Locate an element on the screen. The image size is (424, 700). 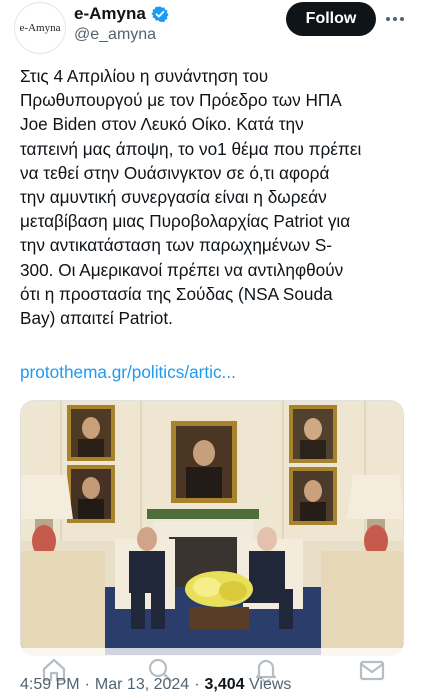
messages-icon is located at coordinates (372, 670).